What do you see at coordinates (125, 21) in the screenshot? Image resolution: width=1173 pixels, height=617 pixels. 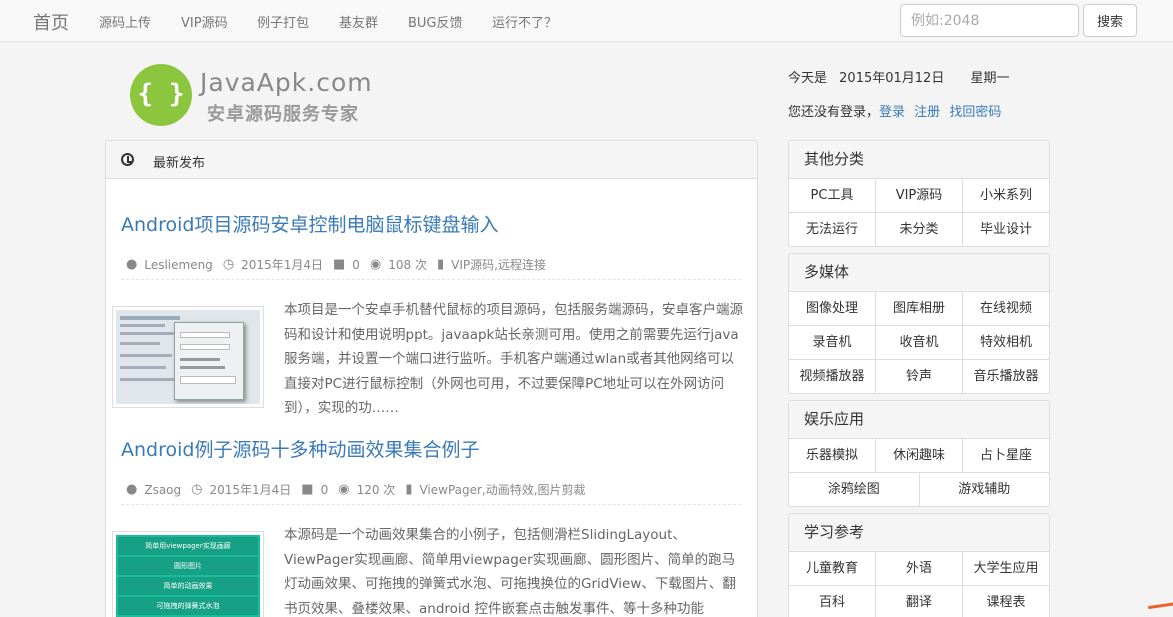 I see `nav-upload: 源码上传` at bounding box center [125, 21].